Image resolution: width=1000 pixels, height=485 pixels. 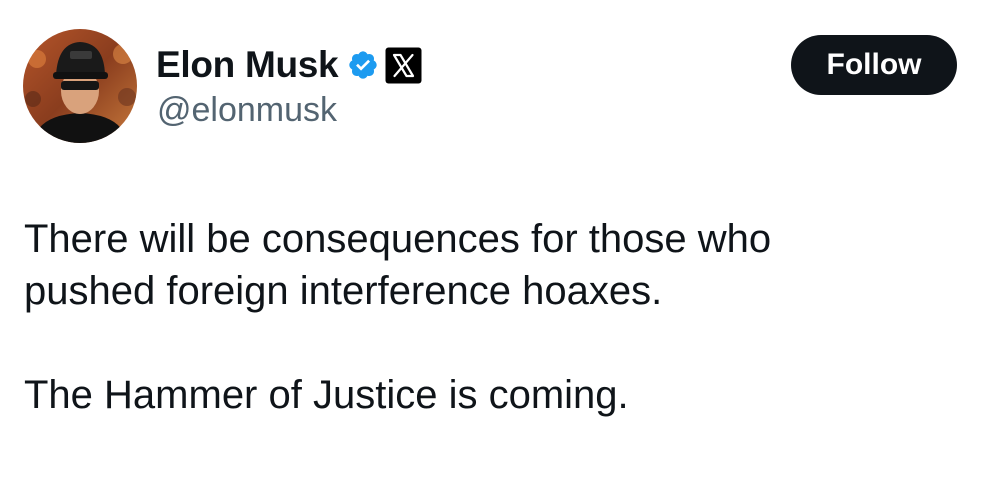 What do you see at coordinates (247, 65) in the screenshot?
I see `author-display-name: Elon Musk` at bounding box center [247, 65].